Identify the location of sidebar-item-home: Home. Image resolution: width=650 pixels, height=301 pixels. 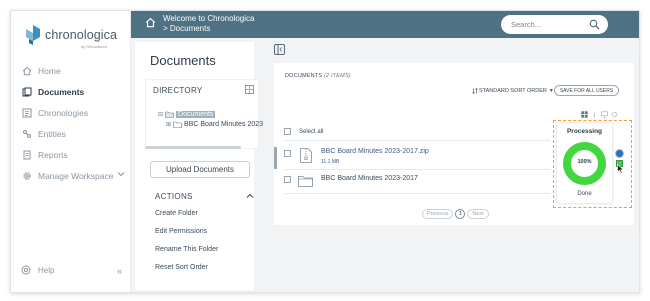
(73, 71).